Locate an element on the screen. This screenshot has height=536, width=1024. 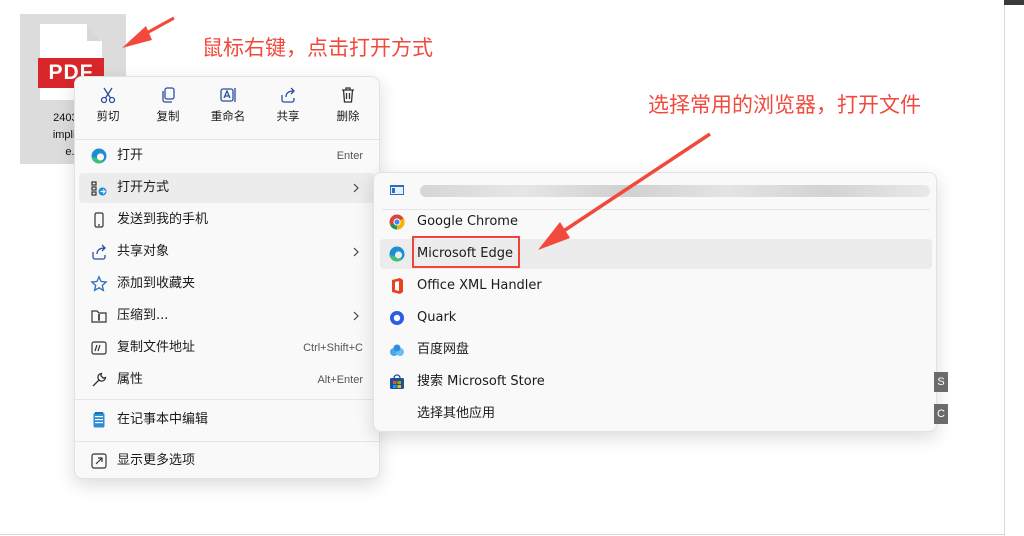
menu-item-label: 在记事本中编辑 is located at coordinates (163, 419).